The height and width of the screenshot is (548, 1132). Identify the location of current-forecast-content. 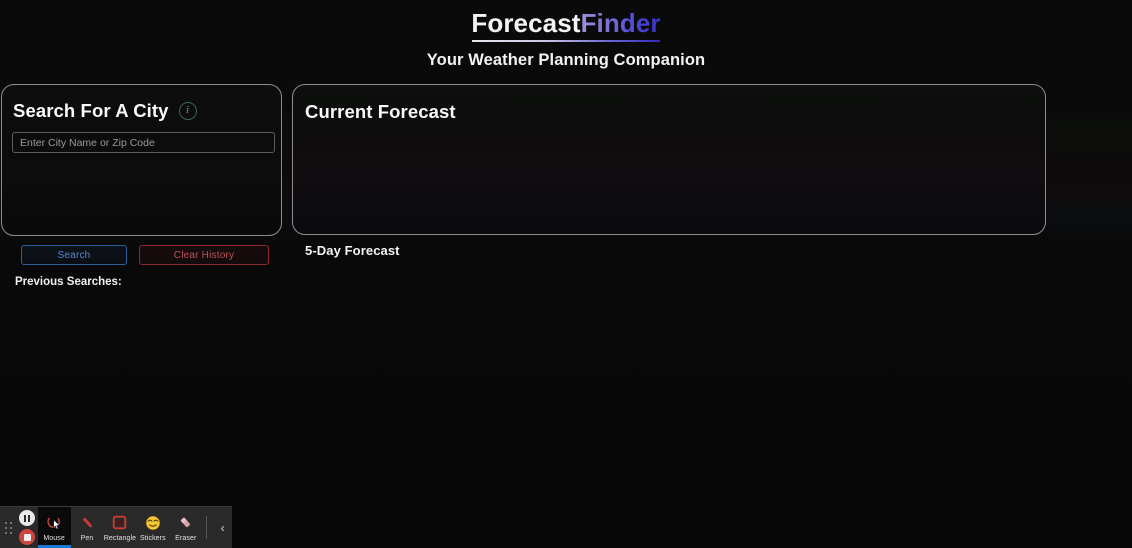
(669, 178).